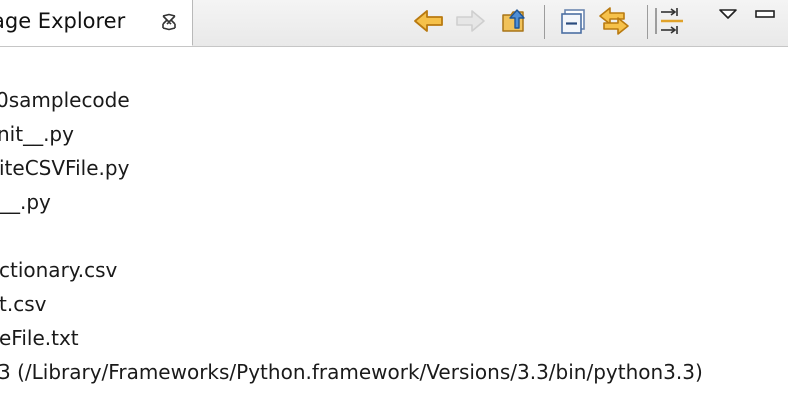  I want to click on tree-item-label: 0samplecode, so click(65, 100).